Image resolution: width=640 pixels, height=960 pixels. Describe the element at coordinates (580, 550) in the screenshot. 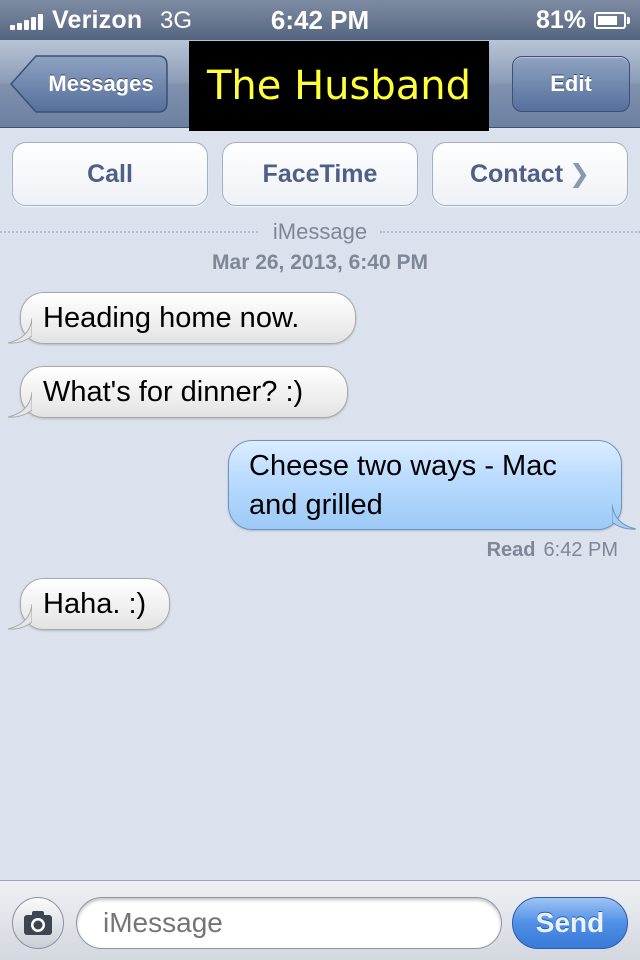

I see `read-receipt-time: 6:42 PM` at that location.